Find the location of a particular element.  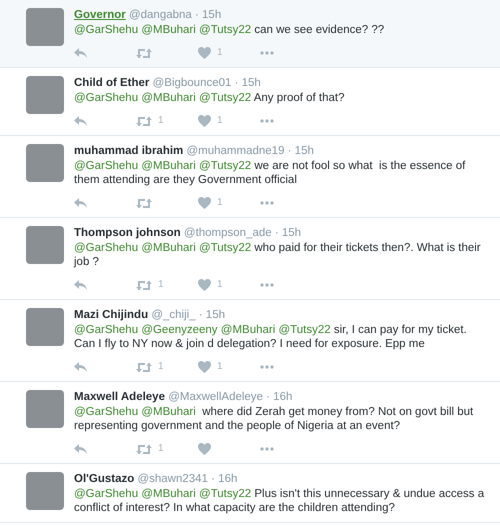

handle-time: @dangabna · 15h is located at coordinates (175, 15).